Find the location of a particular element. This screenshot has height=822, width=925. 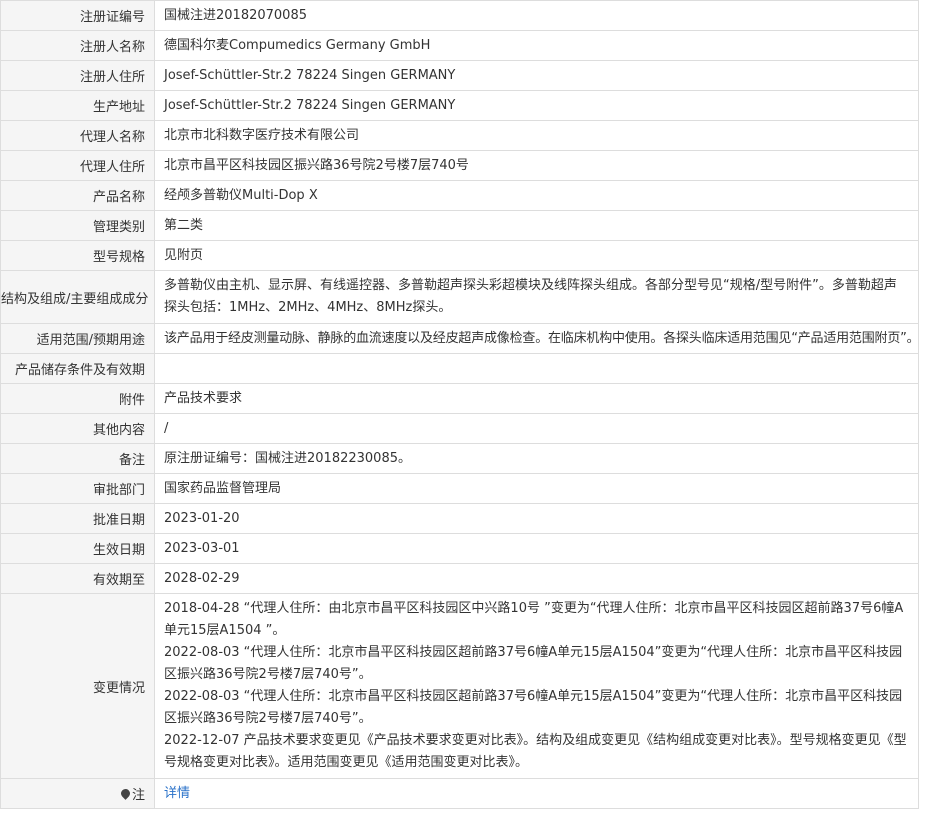

row-value: 2023-01-20 is located at coordinates (536, 518).